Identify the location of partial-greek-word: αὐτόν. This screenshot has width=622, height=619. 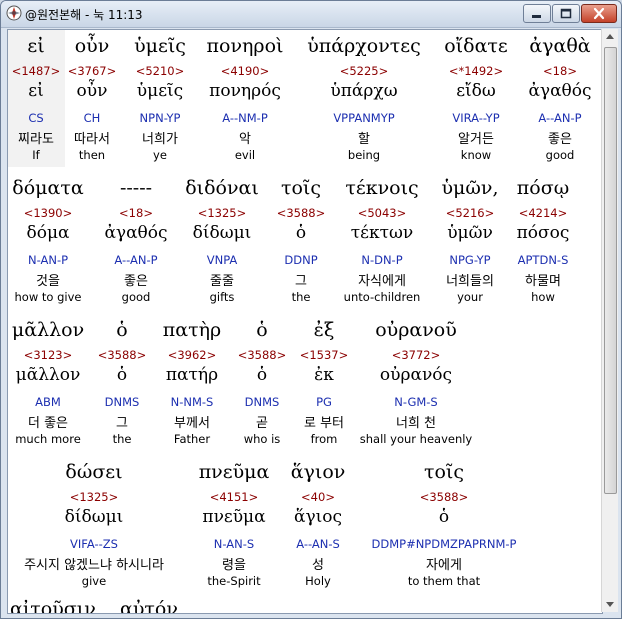
(149, 605).